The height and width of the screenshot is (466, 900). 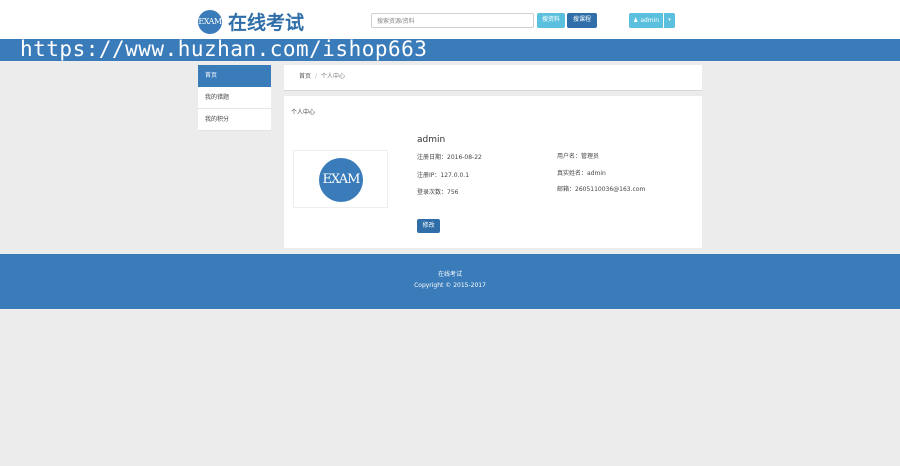 I want to click on search-input, so click(x=452, y=20).